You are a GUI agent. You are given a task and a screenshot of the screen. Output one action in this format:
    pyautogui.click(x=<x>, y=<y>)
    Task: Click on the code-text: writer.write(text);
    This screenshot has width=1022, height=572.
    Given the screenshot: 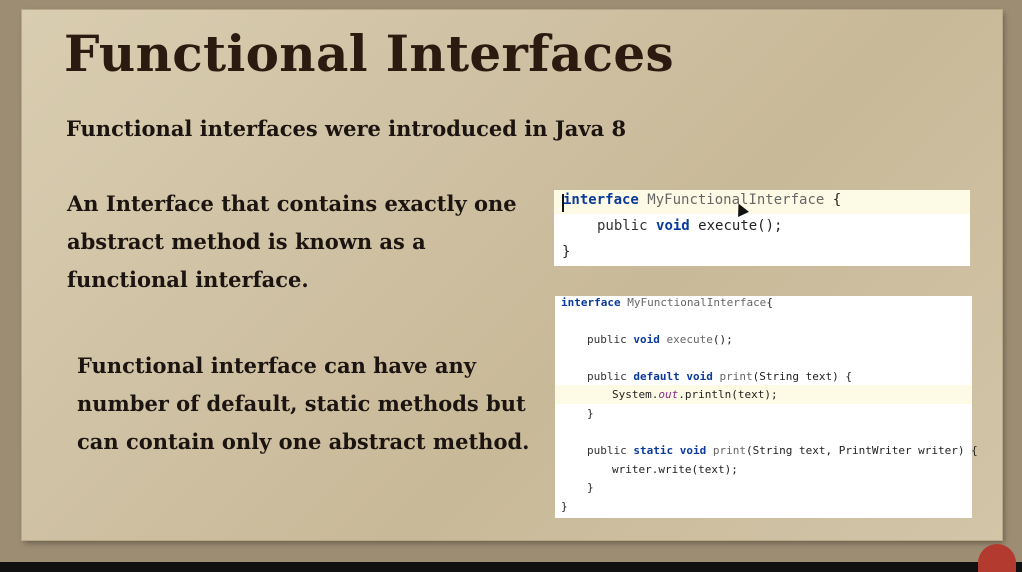 What is the action you would take?
    pyautogui.click(x=675, y=469)
    